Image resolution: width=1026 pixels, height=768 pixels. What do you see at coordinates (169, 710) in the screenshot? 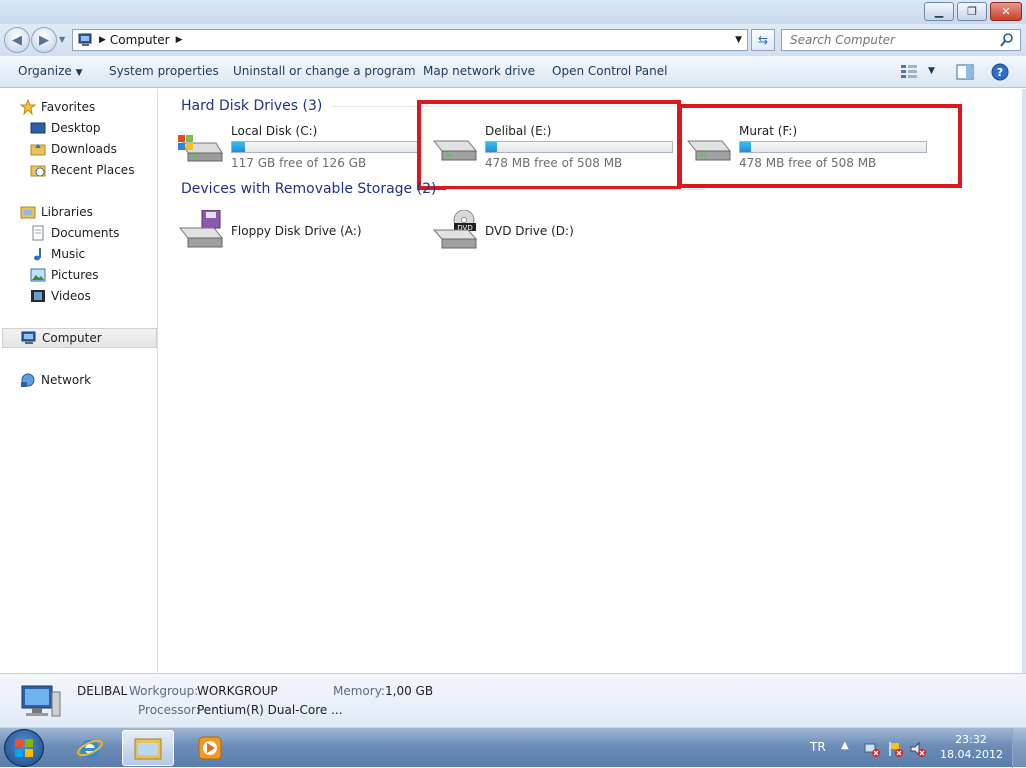
I see `processor-label: Processor:` at bounding box center [169, 710].